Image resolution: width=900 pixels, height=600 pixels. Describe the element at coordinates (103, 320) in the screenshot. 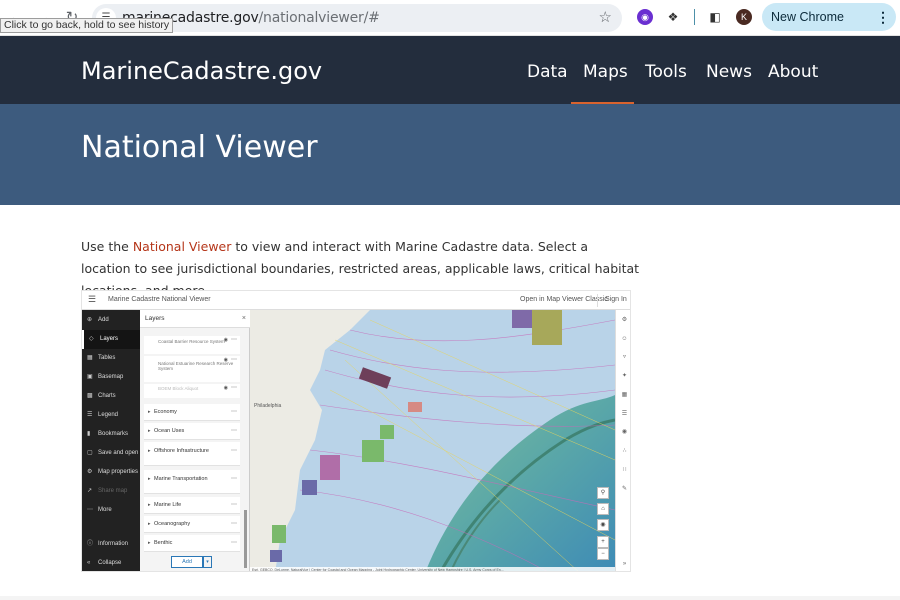

I see `side-item-label: Add` at that location.